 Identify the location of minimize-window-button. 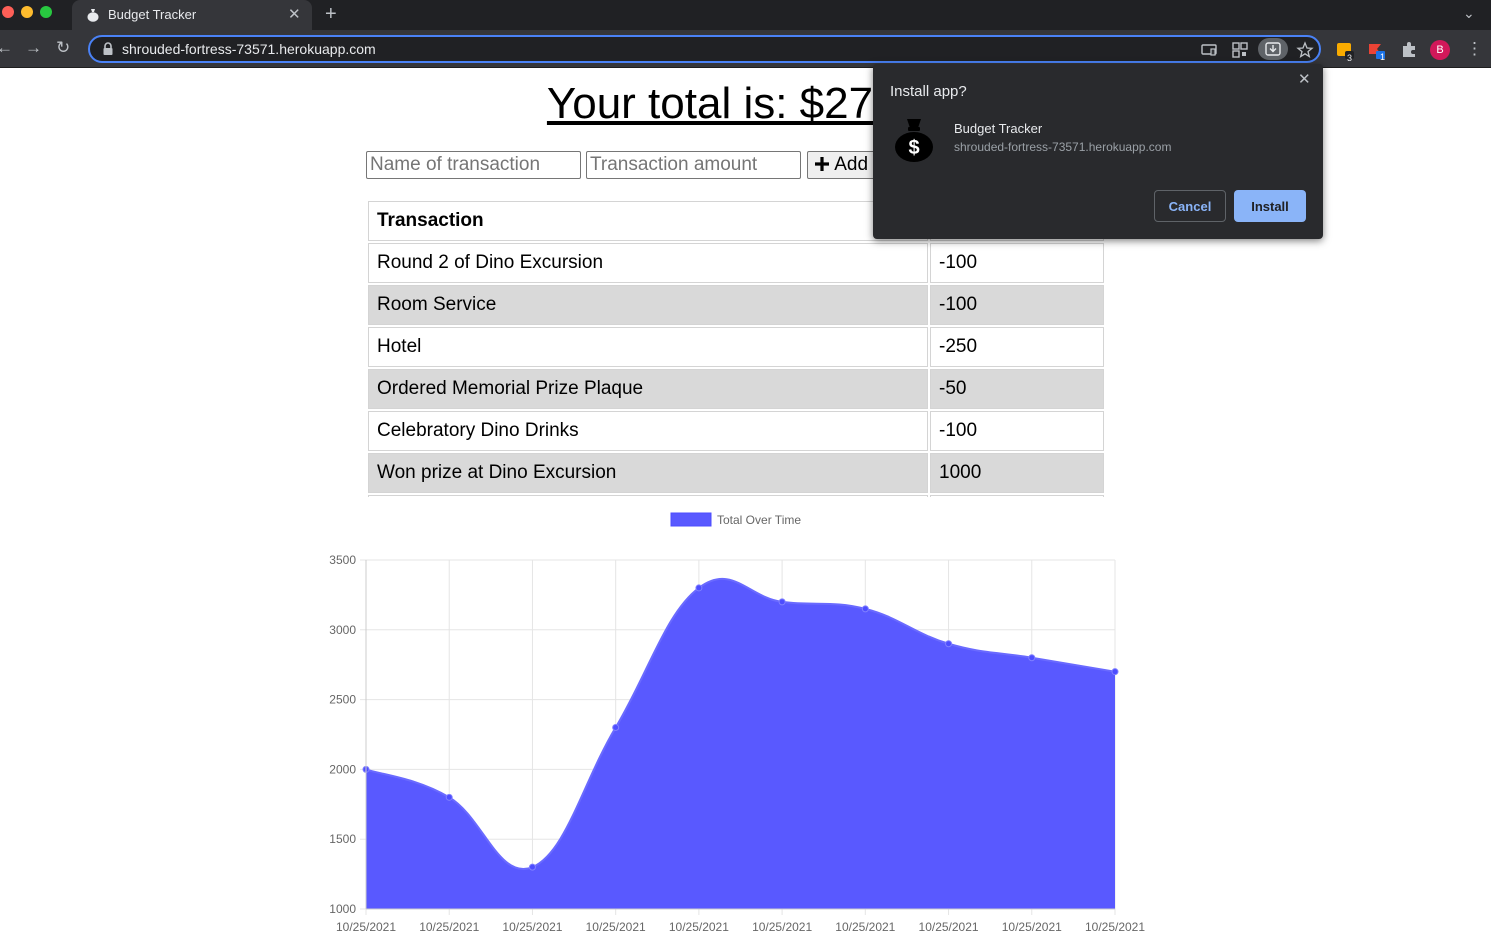
(27, 12).